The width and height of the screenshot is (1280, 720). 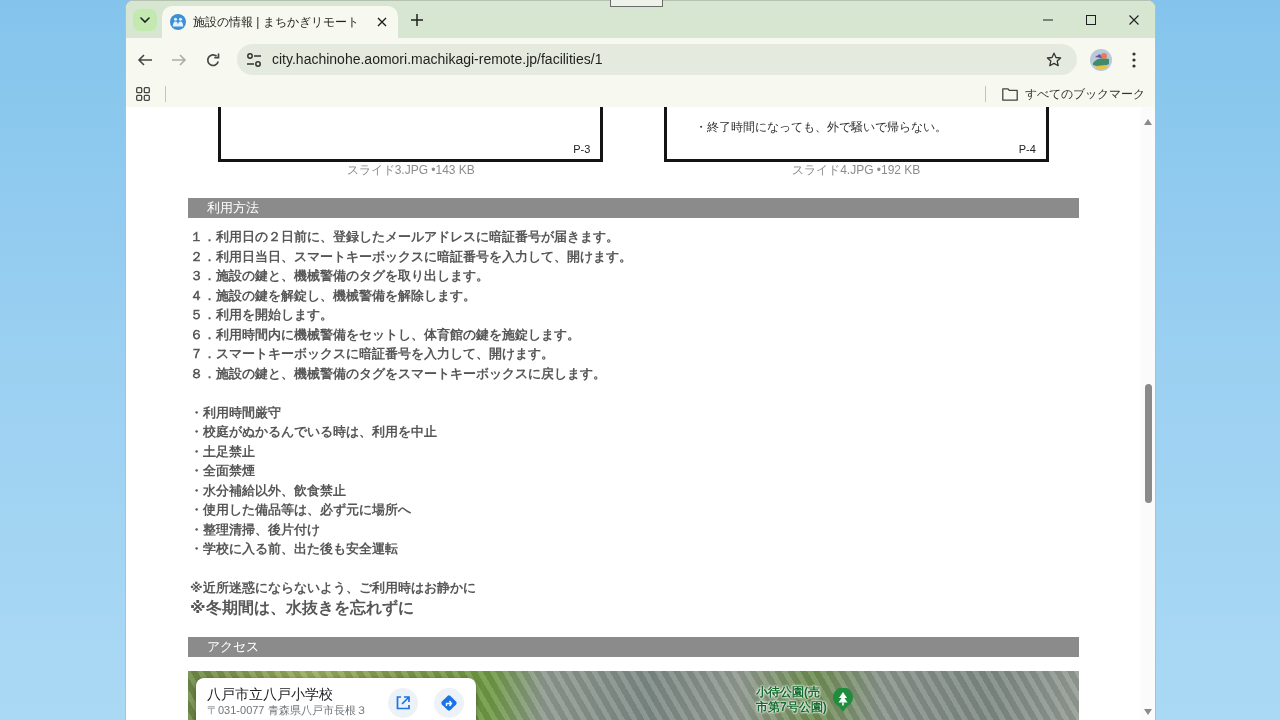 I want to click on usage-rule: ・水分補給以外、飲食禁止, so click(x=268, y=490).